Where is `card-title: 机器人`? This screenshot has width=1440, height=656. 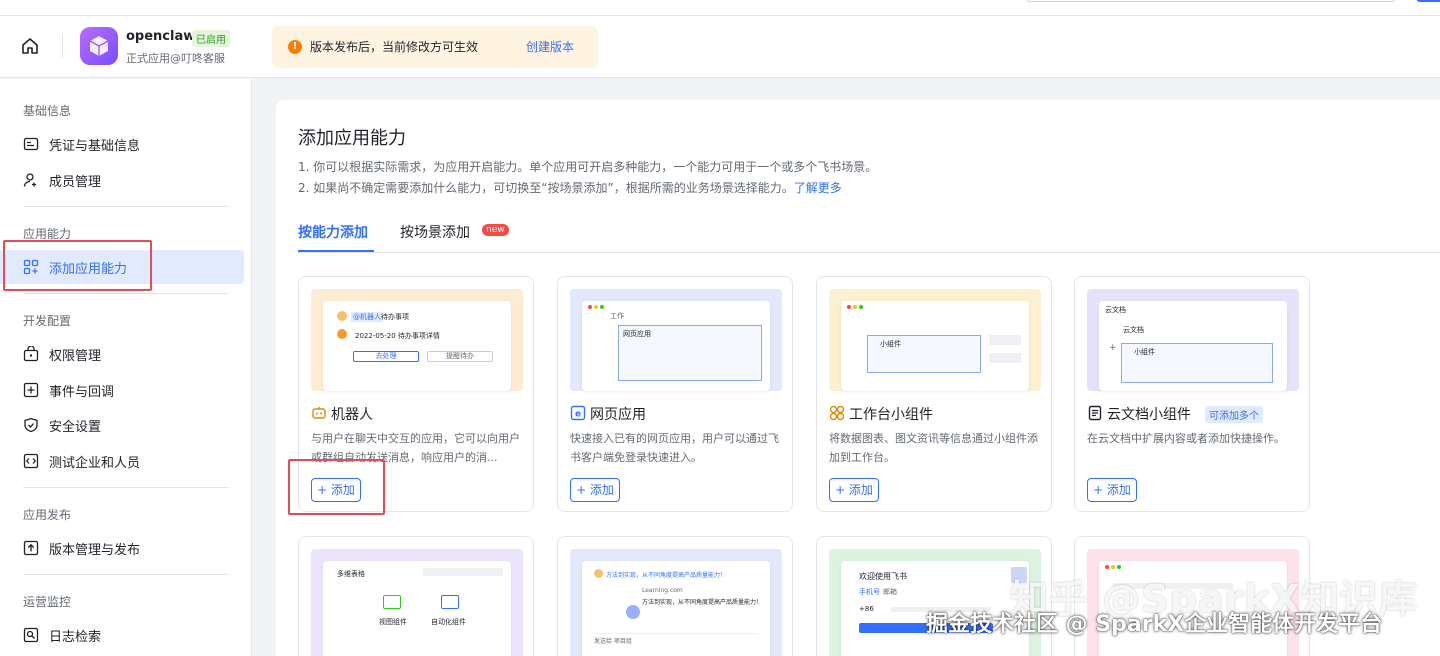
card-title: 机器人 is located at coordinates (352, 415).